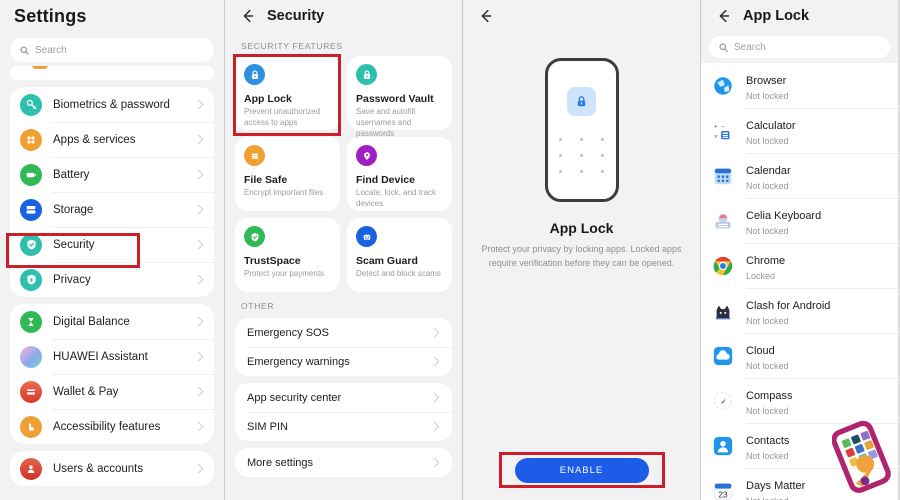 The image size is (900, 500). Describe the element at coordinates (799, 445) in the screenshot. I see `list-item: Contacts Not locked` at that location.